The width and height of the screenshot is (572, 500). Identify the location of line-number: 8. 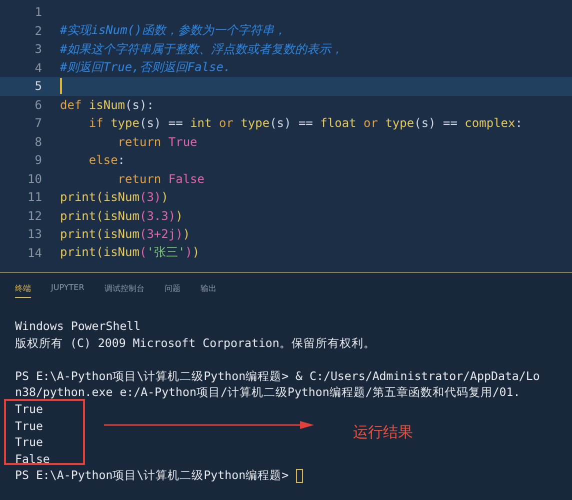
(38, 141).